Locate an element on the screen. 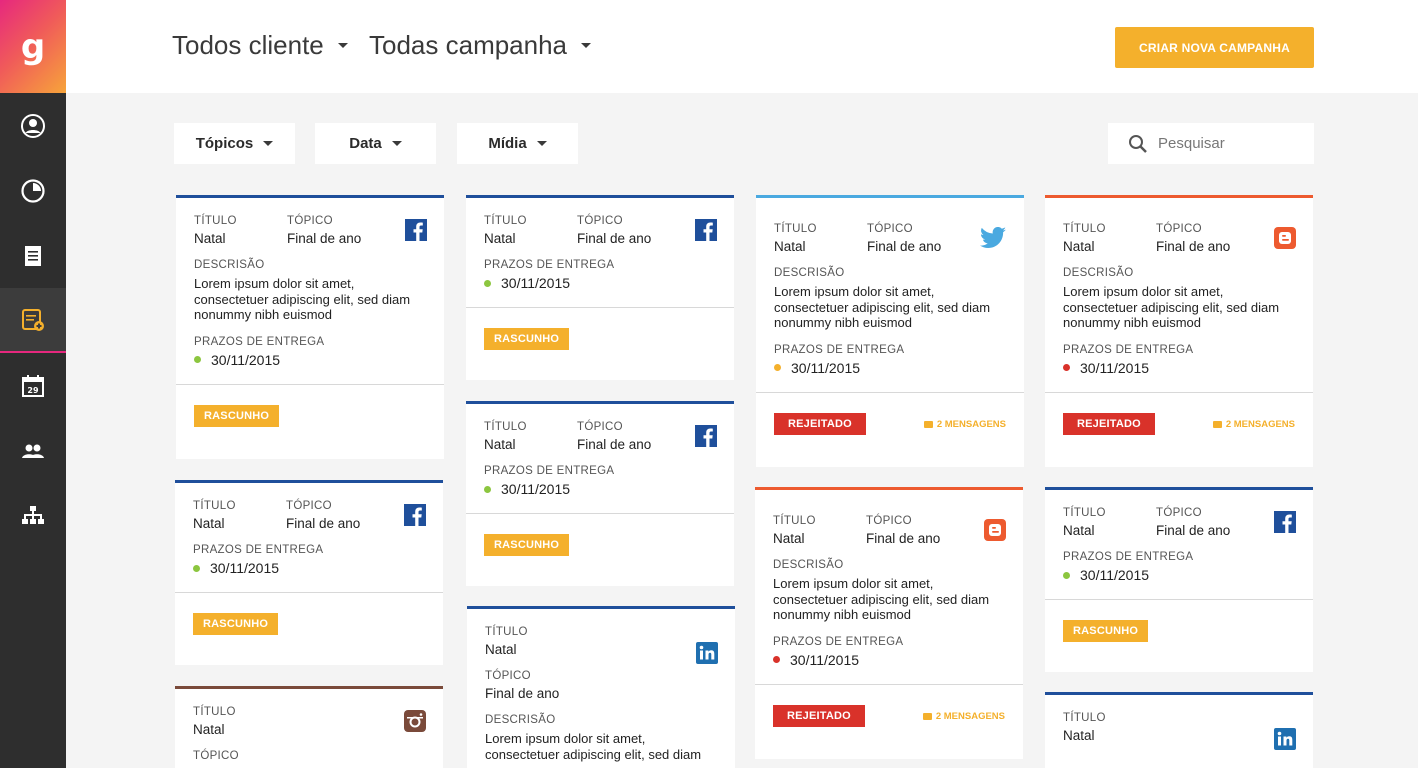 Image resolution: width=1418 pixels, height=768 pixels. users-icon is located at coordinates (33, 451).